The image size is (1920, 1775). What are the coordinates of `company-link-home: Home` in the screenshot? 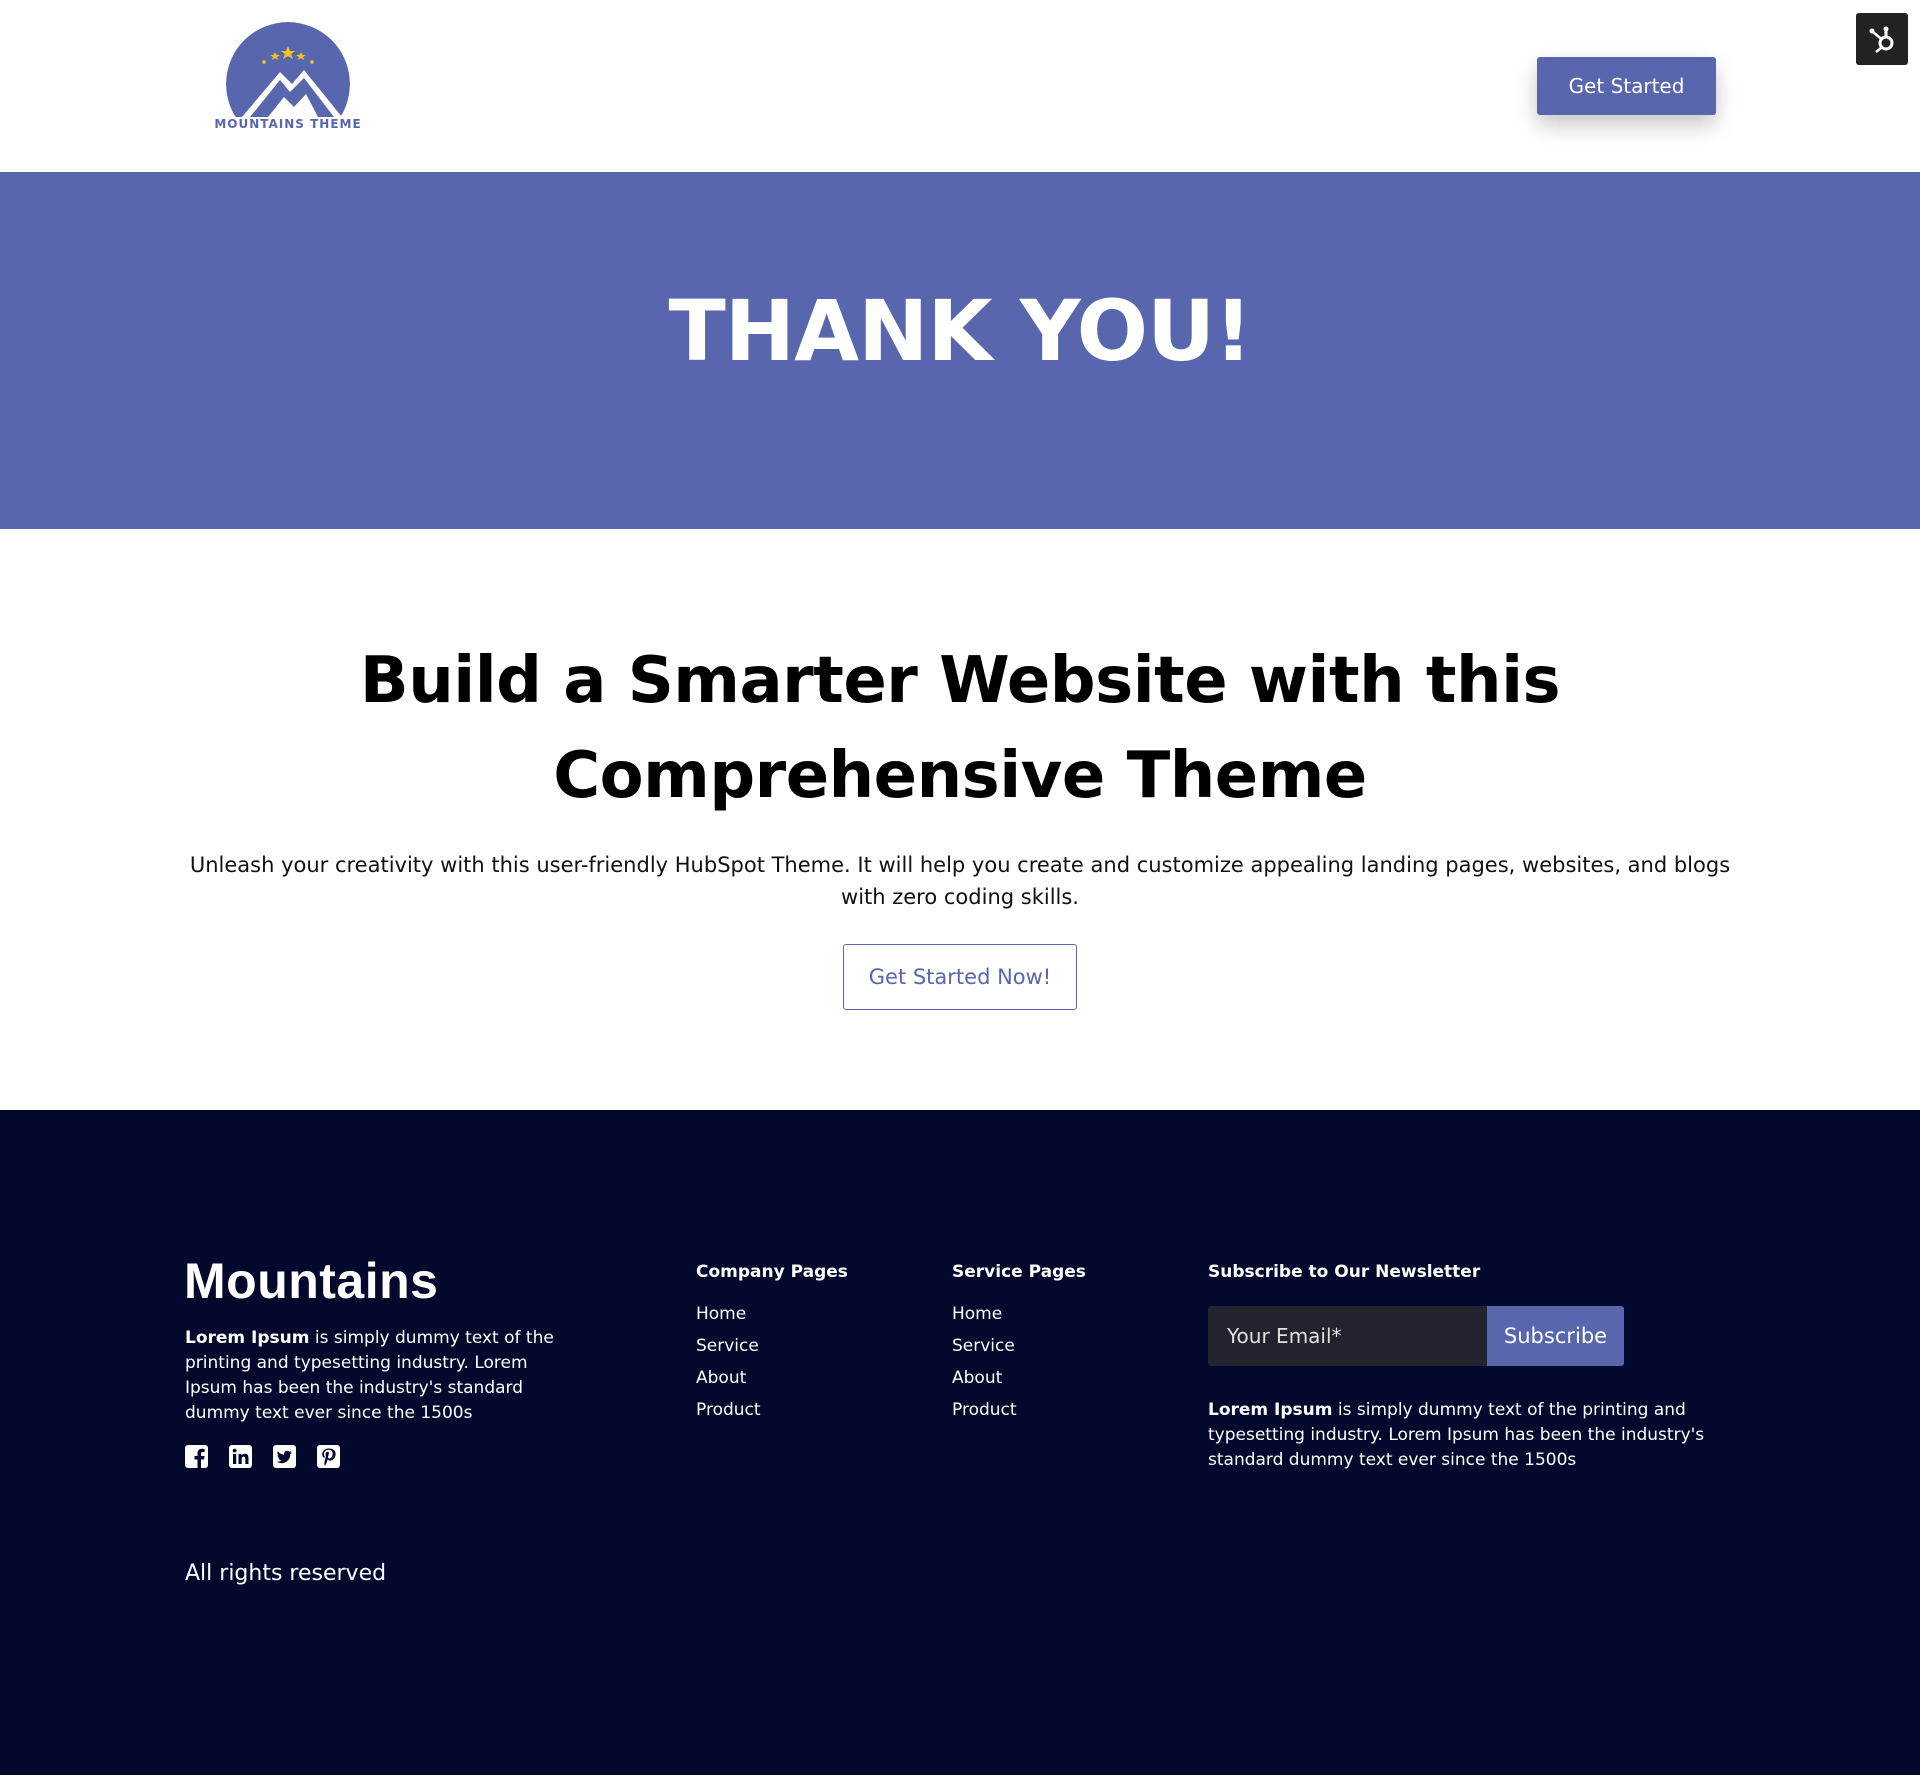 It's located at (728, 1314).